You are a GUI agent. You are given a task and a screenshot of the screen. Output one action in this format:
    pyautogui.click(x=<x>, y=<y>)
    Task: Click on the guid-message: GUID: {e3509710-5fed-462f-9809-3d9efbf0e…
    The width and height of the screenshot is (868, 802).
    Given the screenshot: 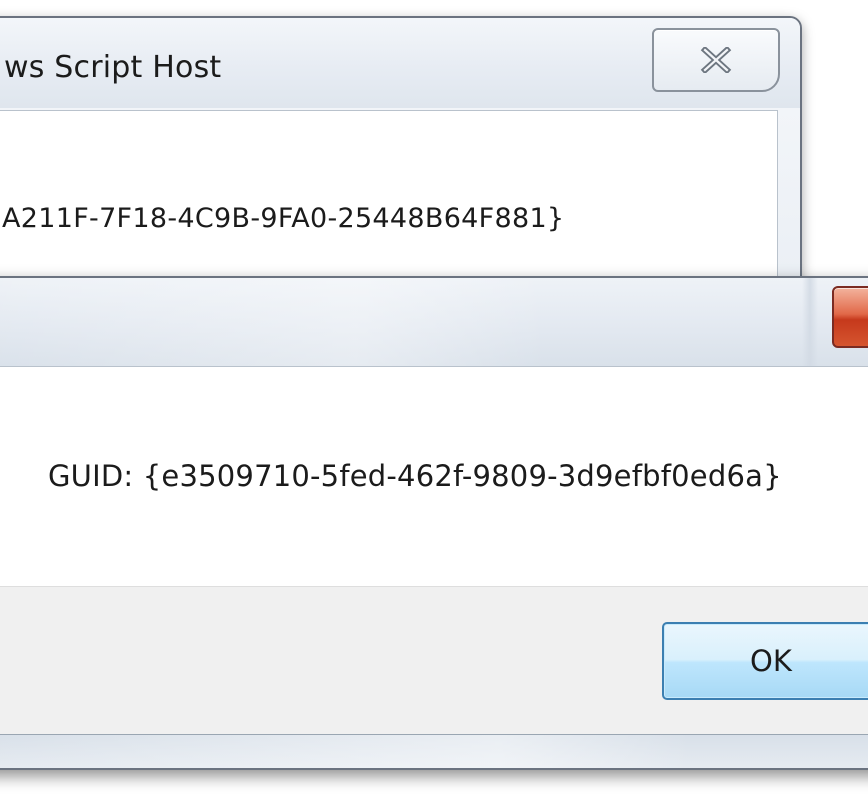 What is the action you would take?
    pyautogui.click(x=415, y=476)
    